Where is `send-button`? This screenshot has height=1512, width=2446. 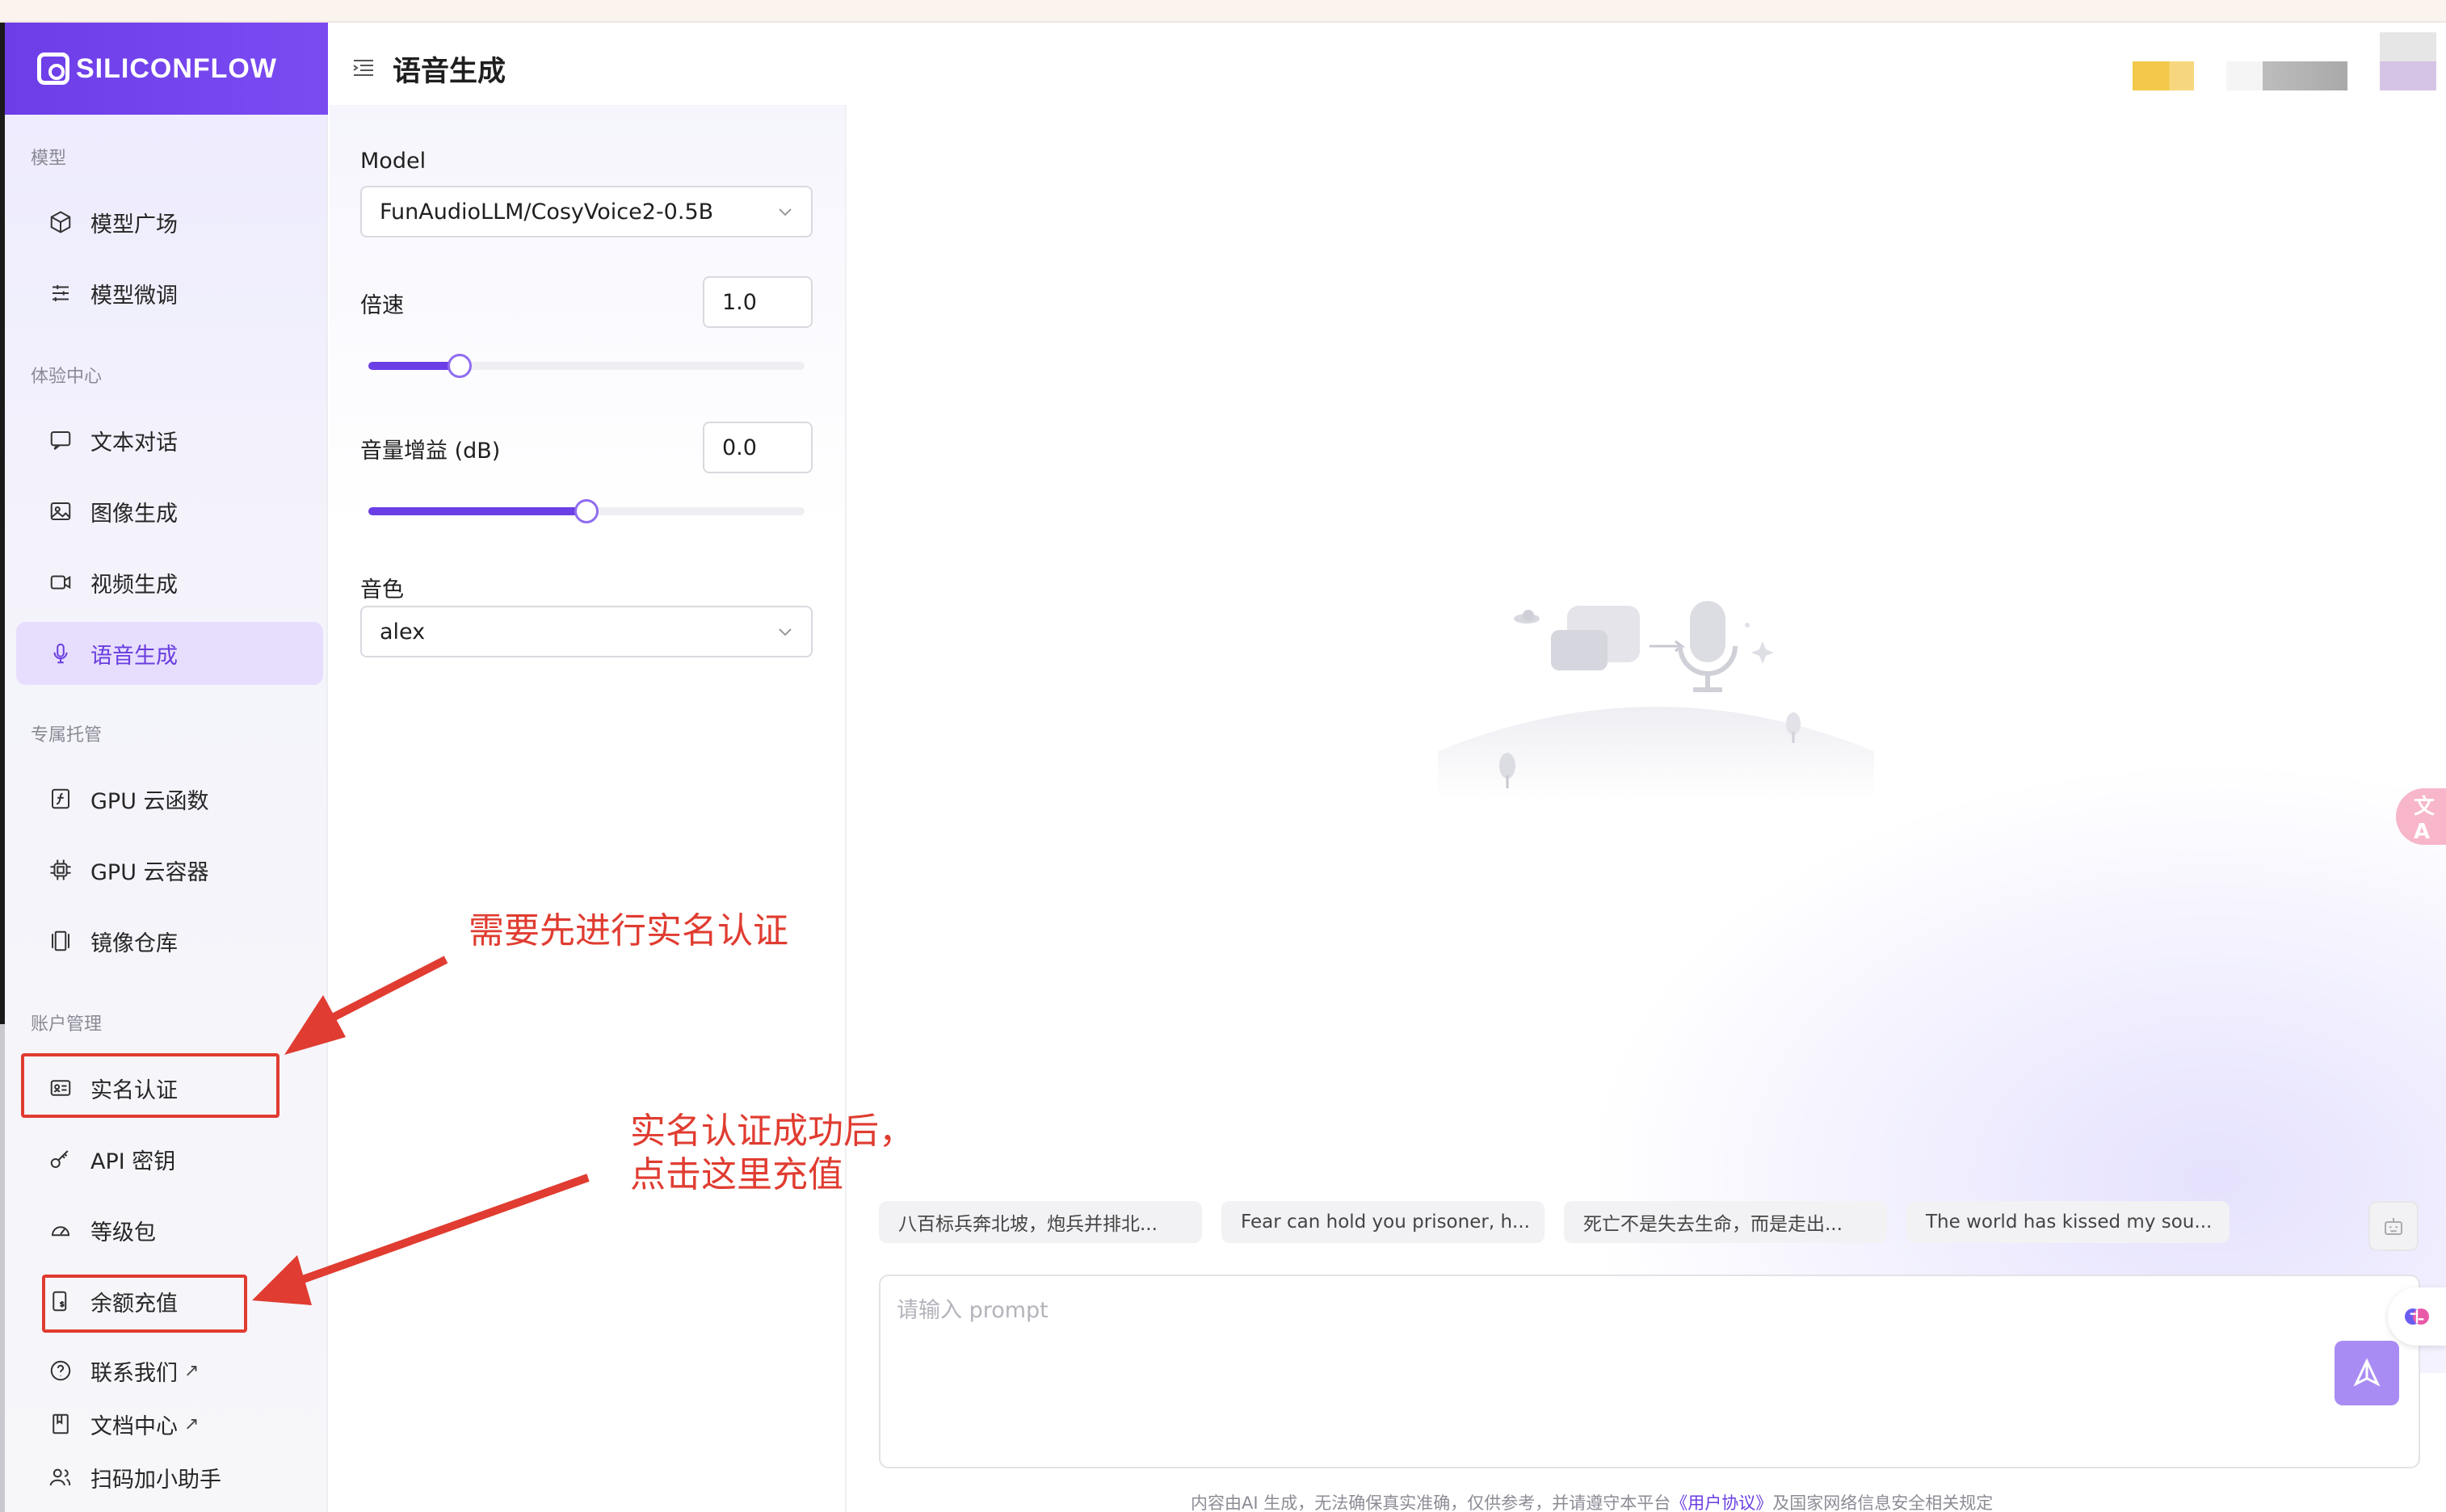 send-button is located at coordinates (2367, 1373).